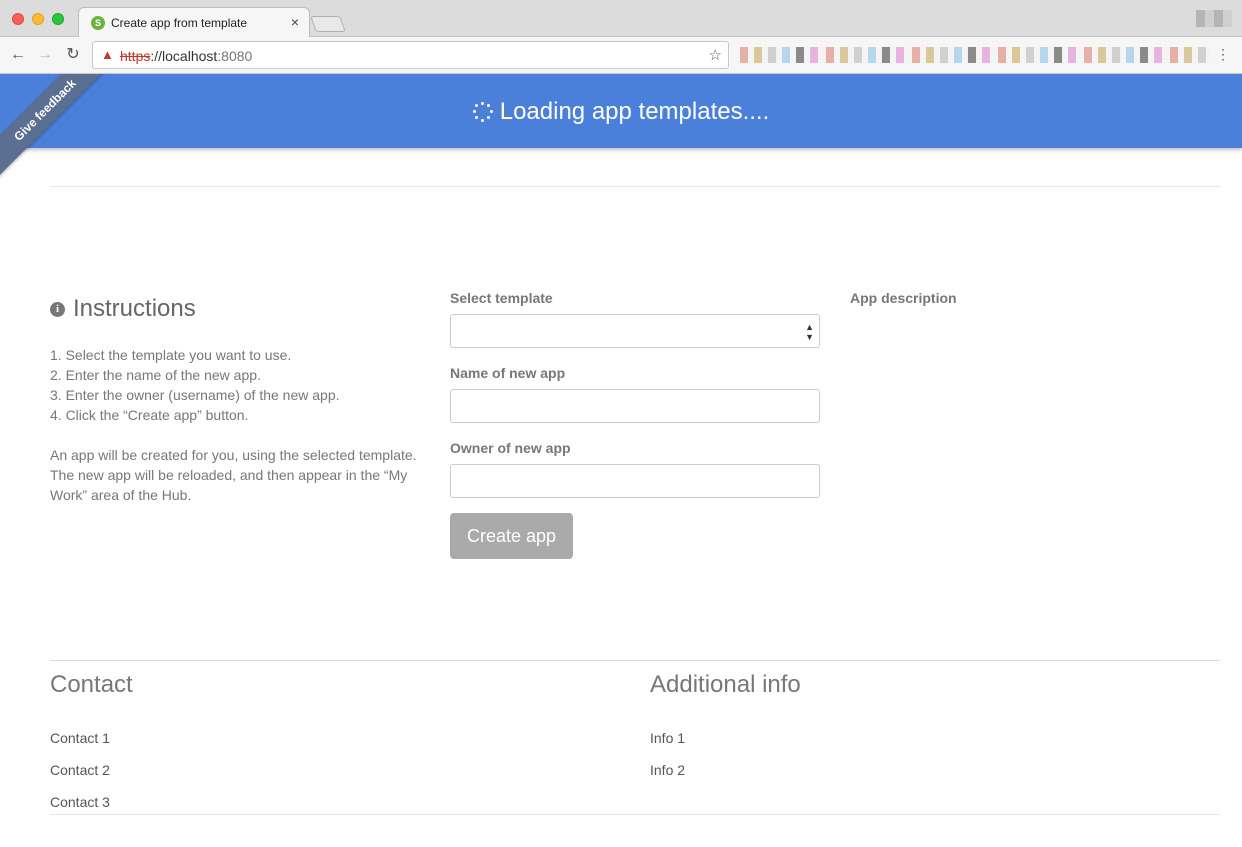 This screenshot has width=1242, height=847. What do you see at coordinates (171, 355) in the screenshot?
I see `instruction-step: 1. Select the template you want to use.` at bounding box center [171, 355].